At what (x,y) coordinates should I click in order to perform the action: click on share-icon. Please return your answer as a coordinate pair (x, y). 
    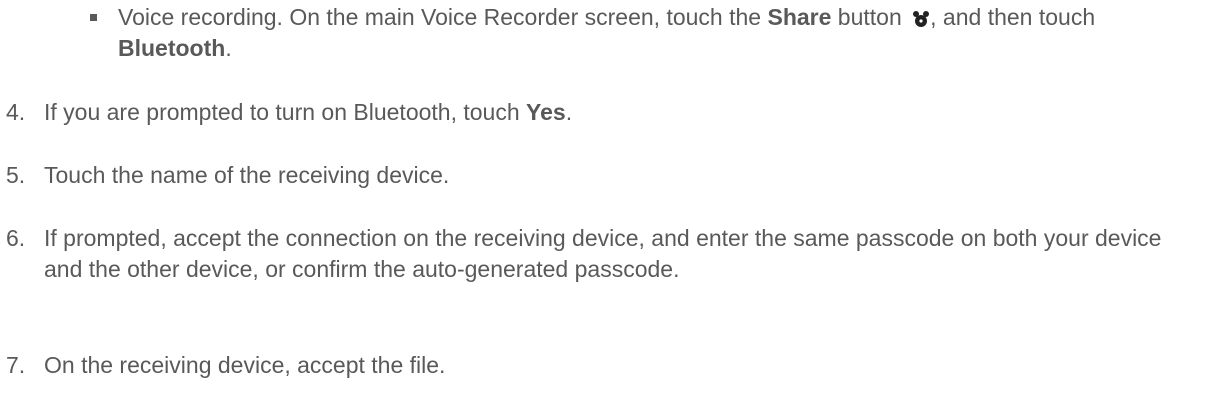
    Looking at the image, I should click on (921, 19).